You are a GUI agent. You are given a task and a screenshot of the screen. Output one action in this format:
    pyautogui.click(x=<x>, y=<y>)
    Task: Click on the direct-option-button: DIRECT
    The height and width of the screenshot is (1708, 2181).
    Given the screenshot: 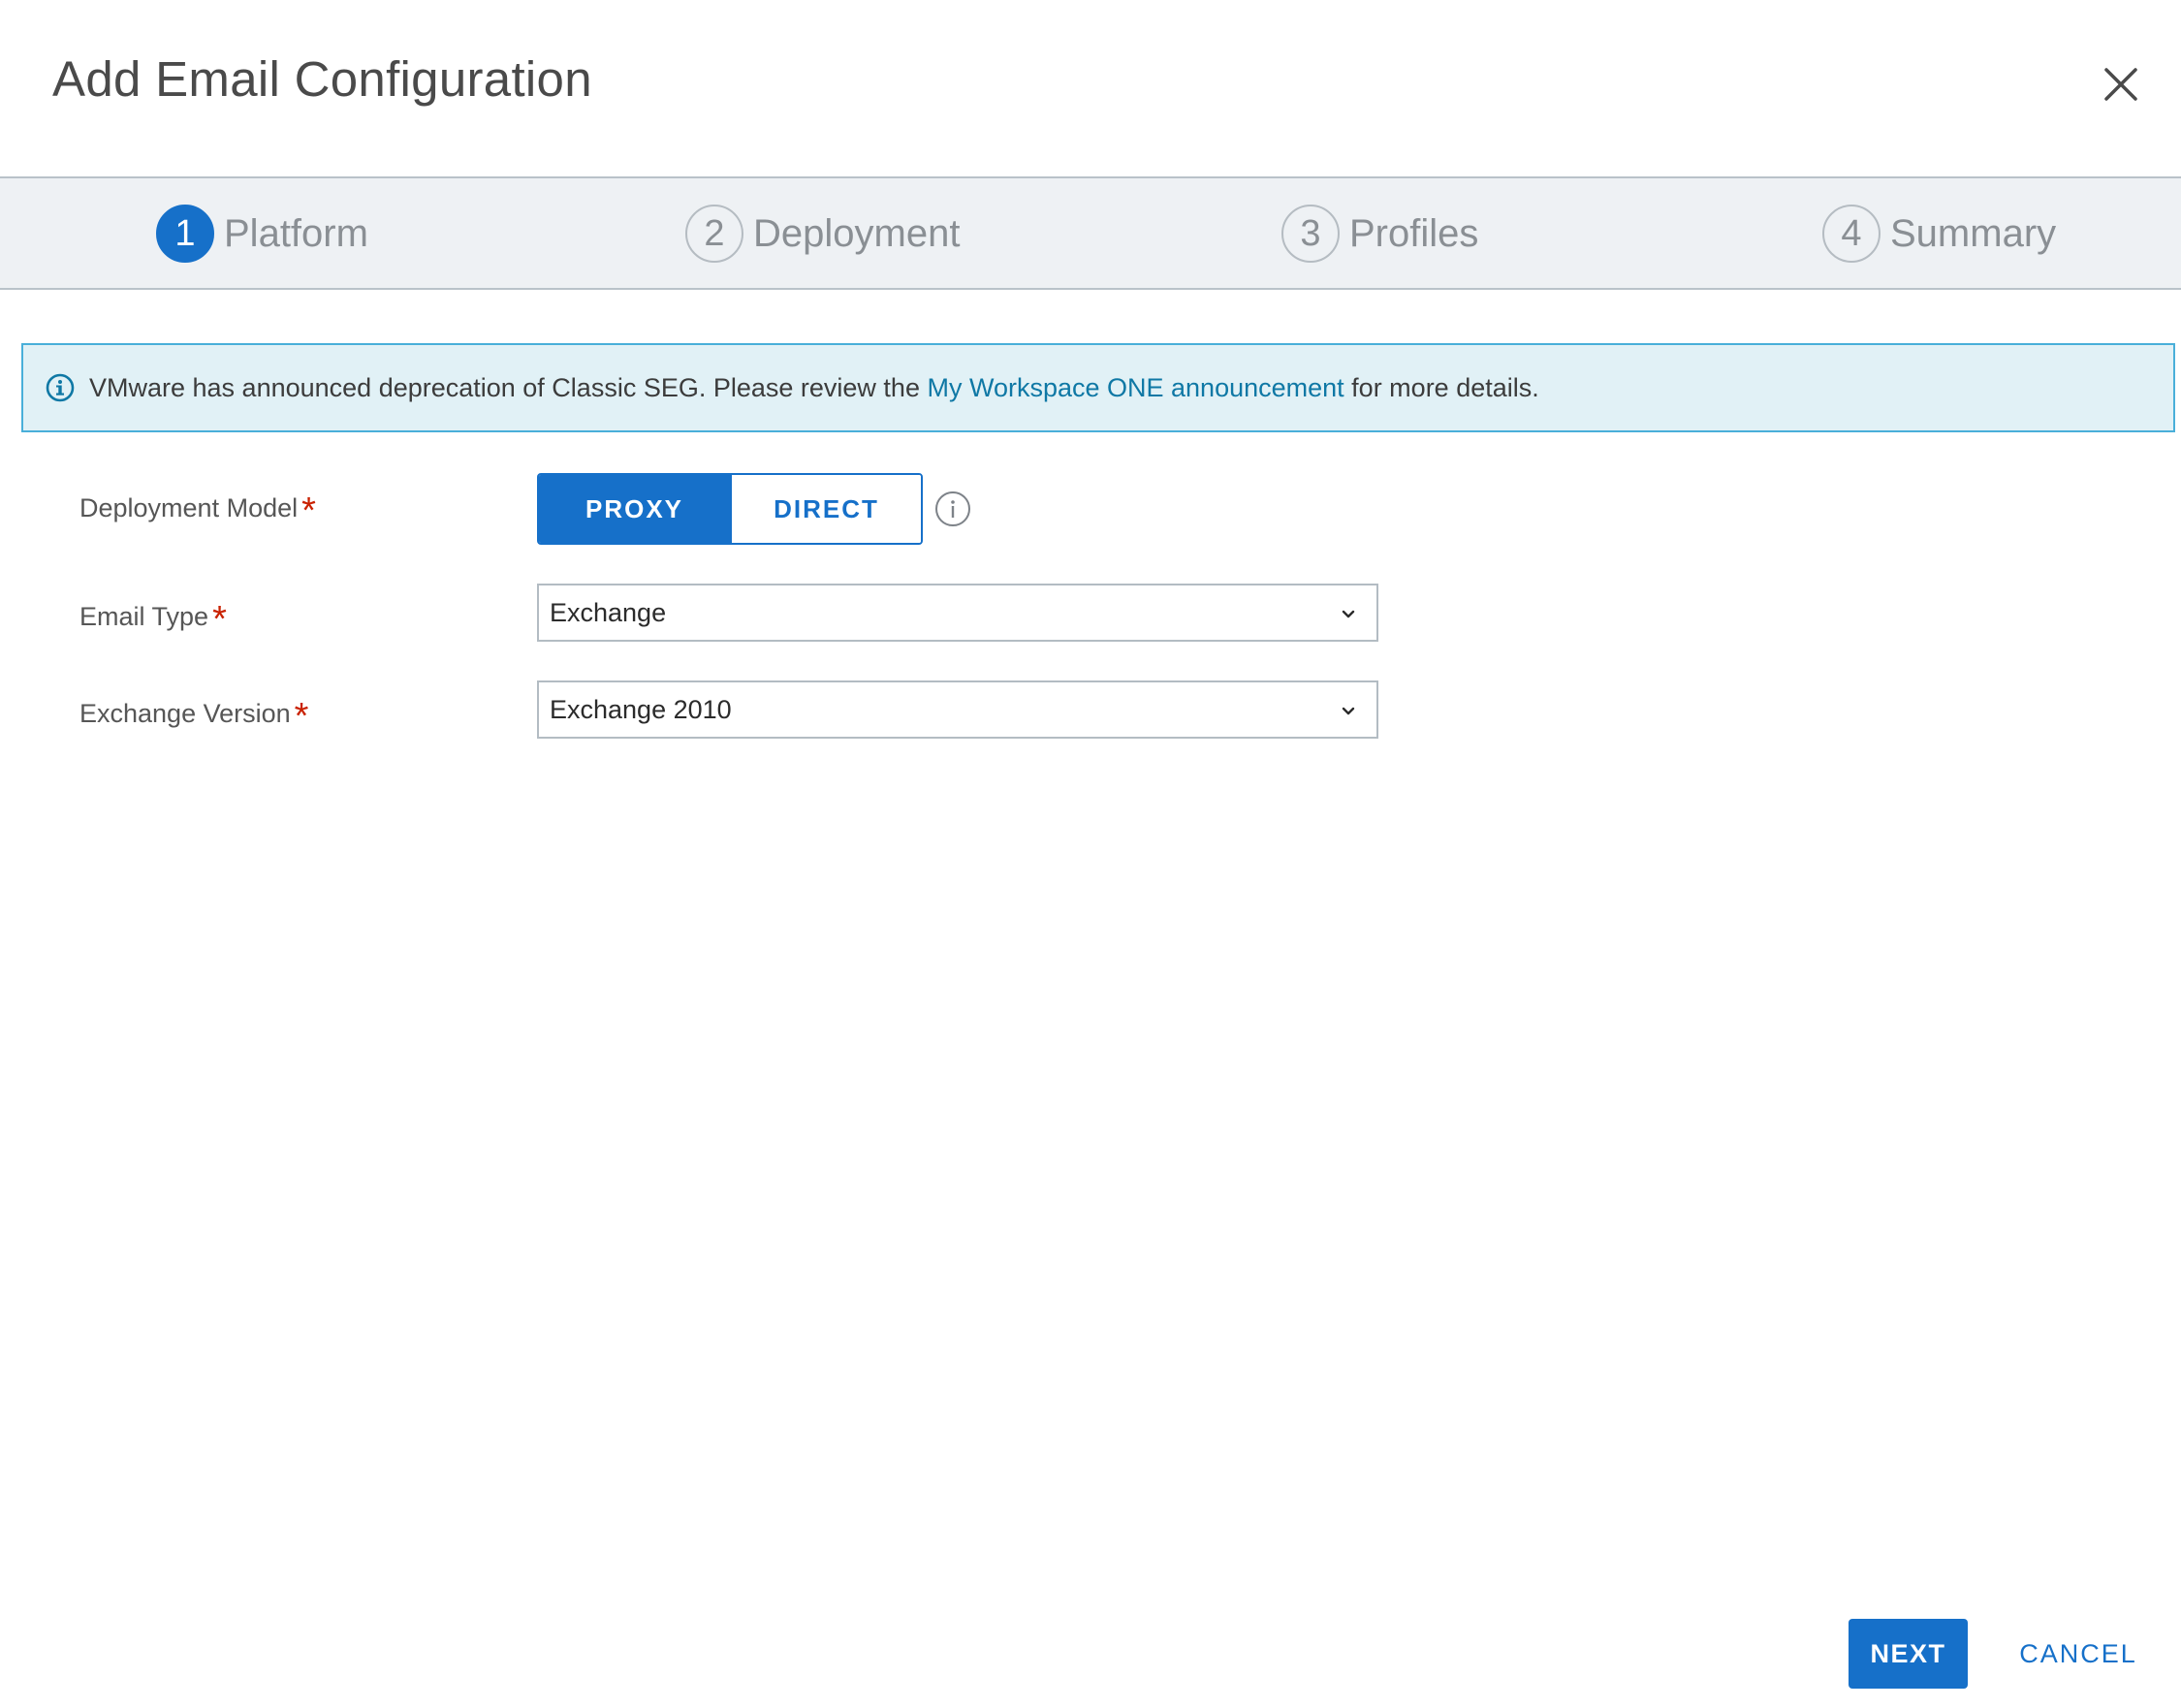 What is the action you would take?
    pyautogui.click(x=825, y=509)
    